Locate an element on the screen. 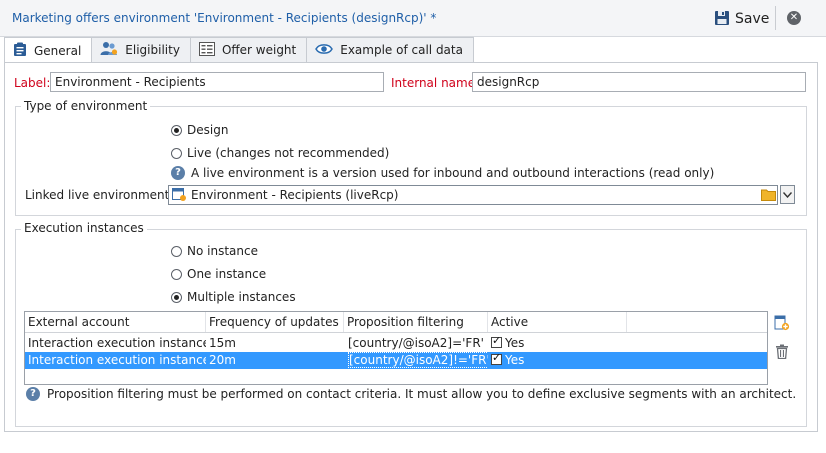 The width and height of the screenshot is (826, 453). environment-icon is located at coordinates (179, 196).